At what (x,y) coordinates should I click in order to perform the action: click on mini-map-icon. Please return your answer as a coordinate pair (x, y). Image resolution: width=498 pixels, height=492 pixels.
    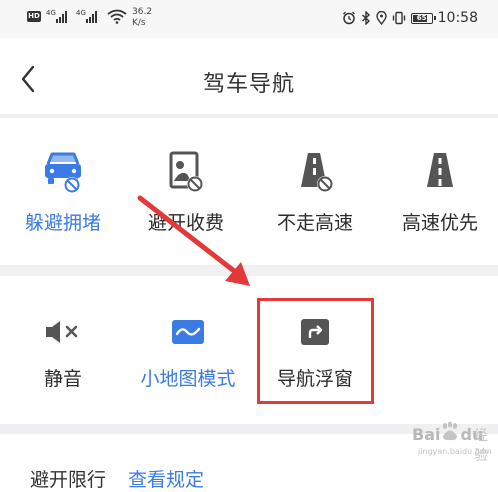
    Looking at the image, I should click on (188, 332).